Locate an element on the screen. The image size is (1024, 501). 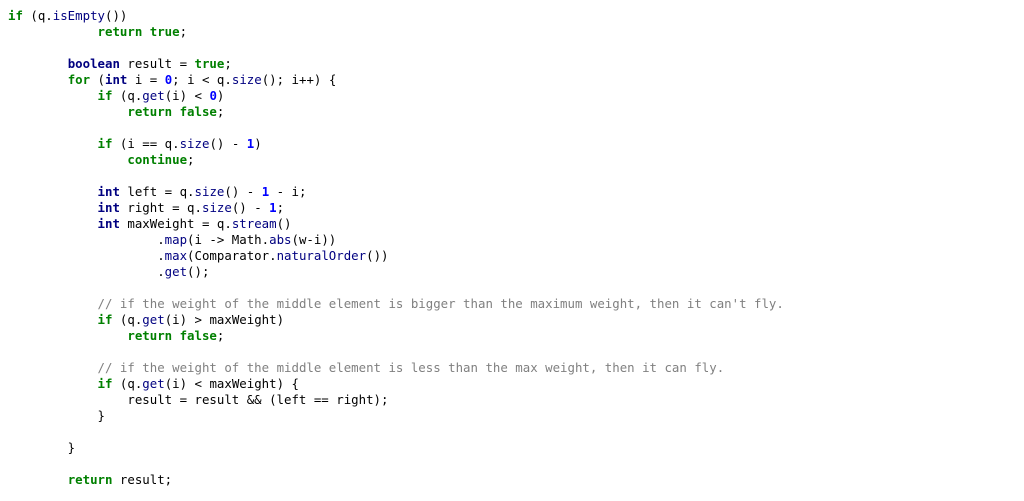
plain-token: . is located at coordinates (86, 239).